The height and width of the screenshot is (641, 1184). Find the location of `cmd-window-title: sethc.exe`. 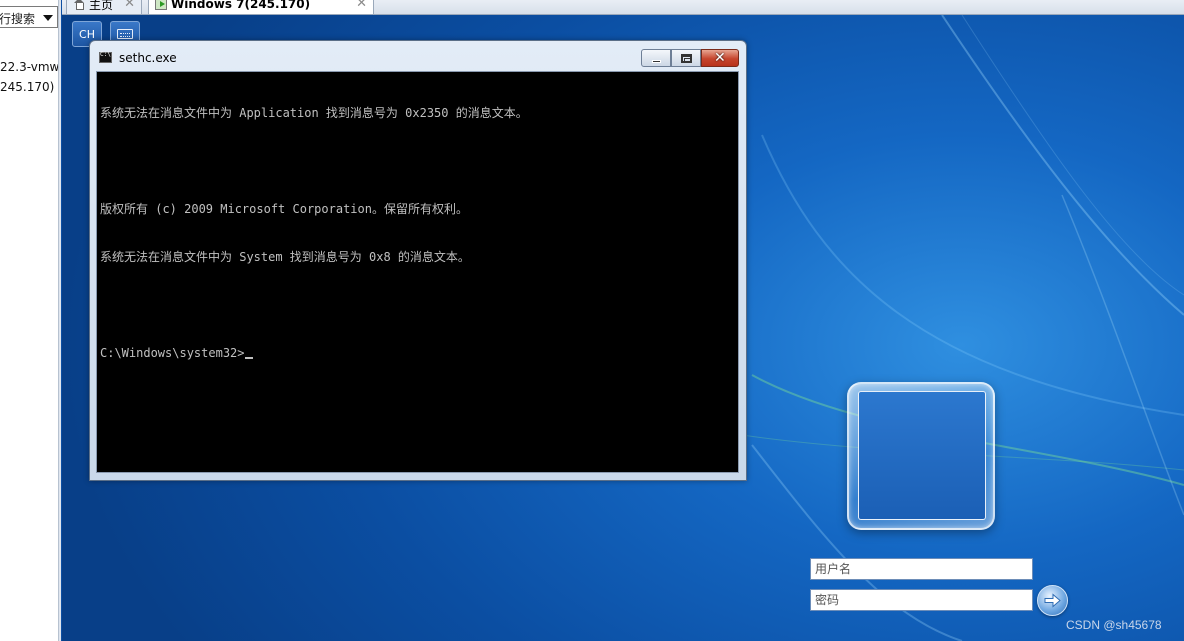

cmd-window-title: sethc.exe is located at coordinates (148, 58).